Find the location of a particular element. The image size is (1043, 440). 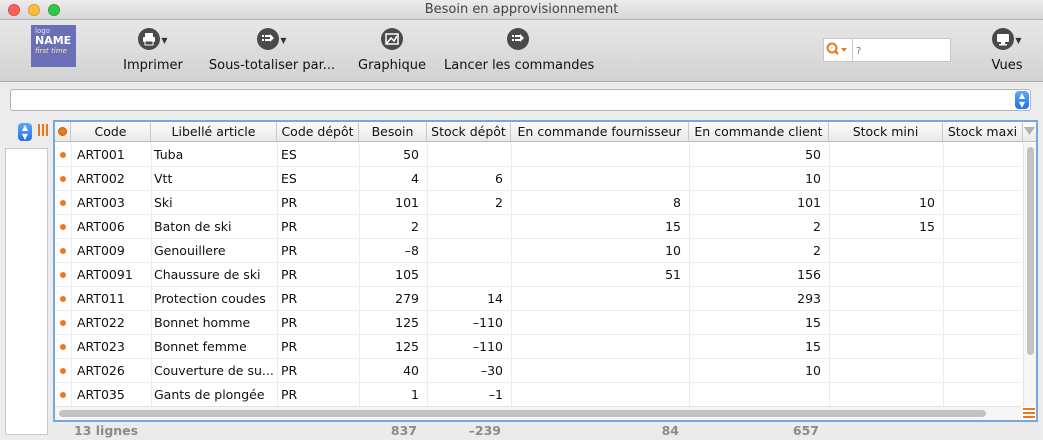

table-row: ART003 Ski PR 101 2 8 101 10 is located at coordinates (538, 203).